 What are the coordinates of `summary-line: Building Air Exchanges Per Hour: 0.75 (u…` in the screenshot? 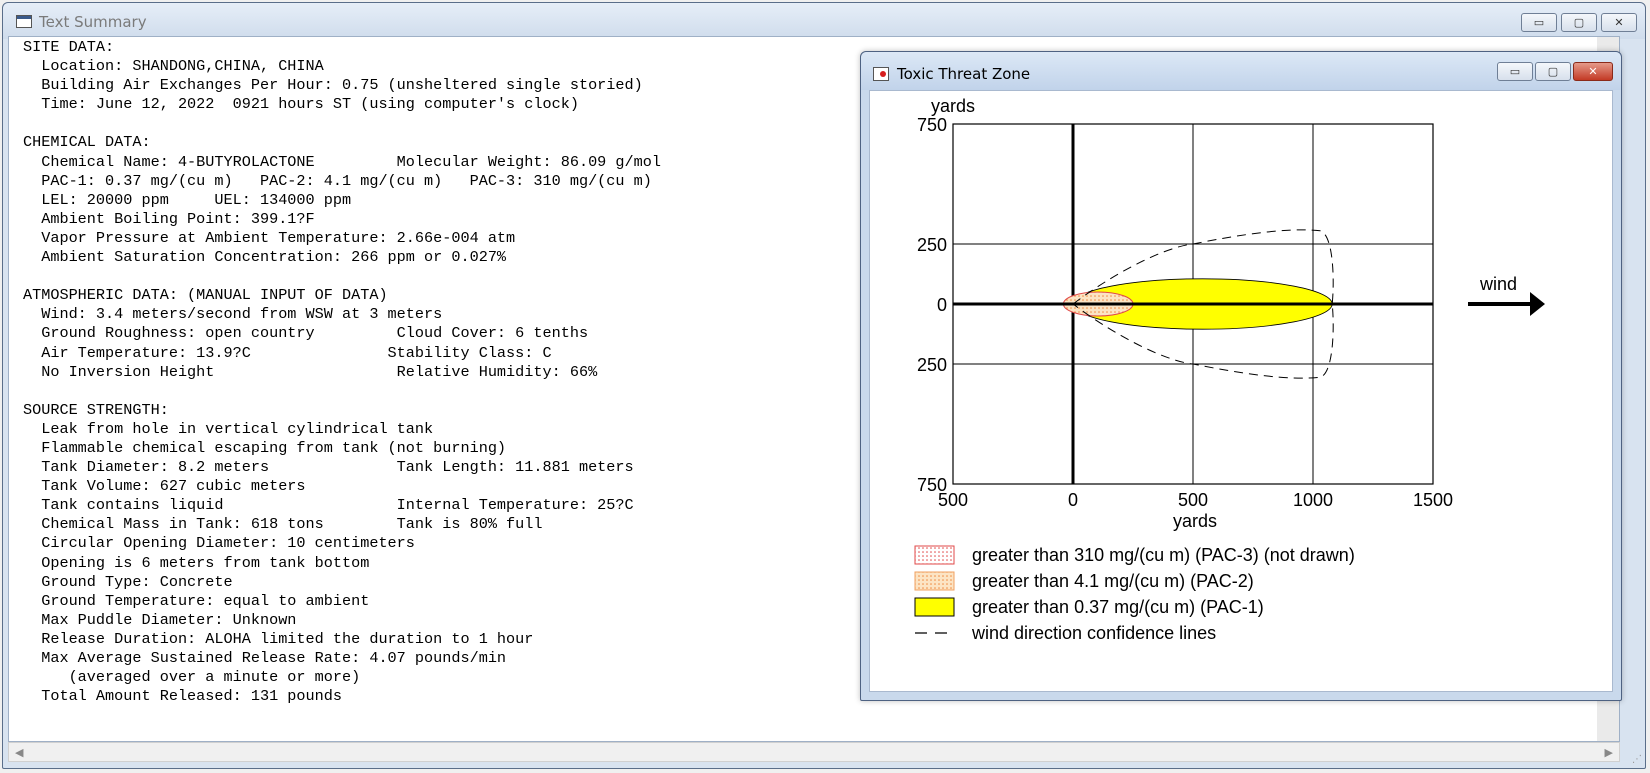 It's located at (342, 85).